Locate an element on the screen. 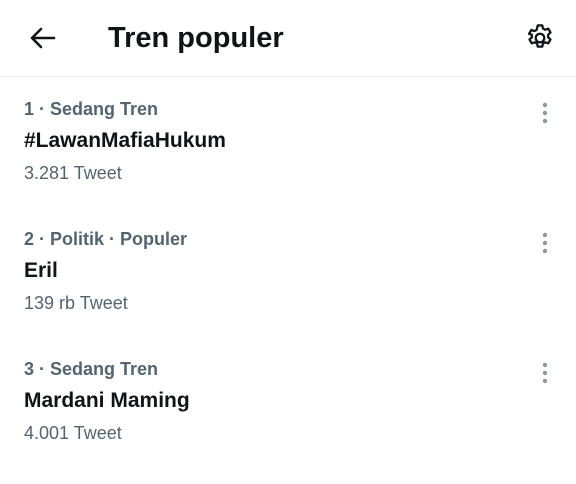  trend-count: 139 rb Tweet is located at coordinates (76, 303).